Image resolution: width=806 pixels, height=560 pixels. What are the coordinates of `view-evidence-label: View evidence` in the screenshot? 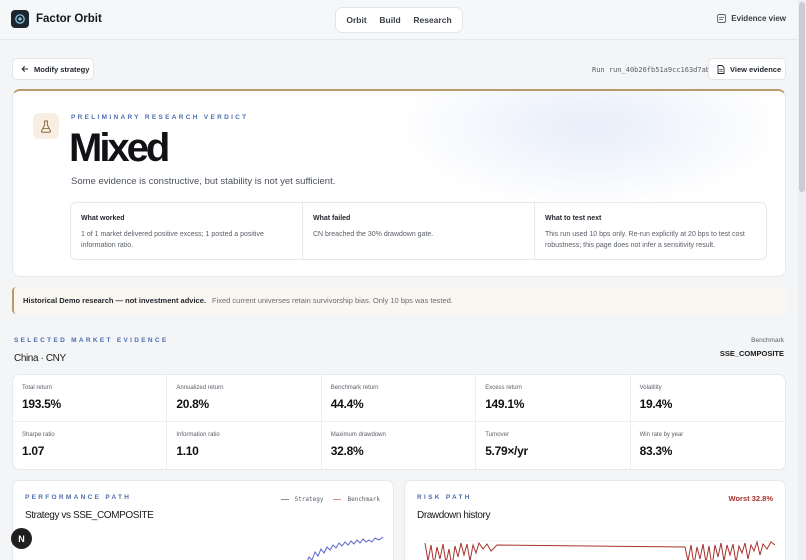 It's located at (756, 69).